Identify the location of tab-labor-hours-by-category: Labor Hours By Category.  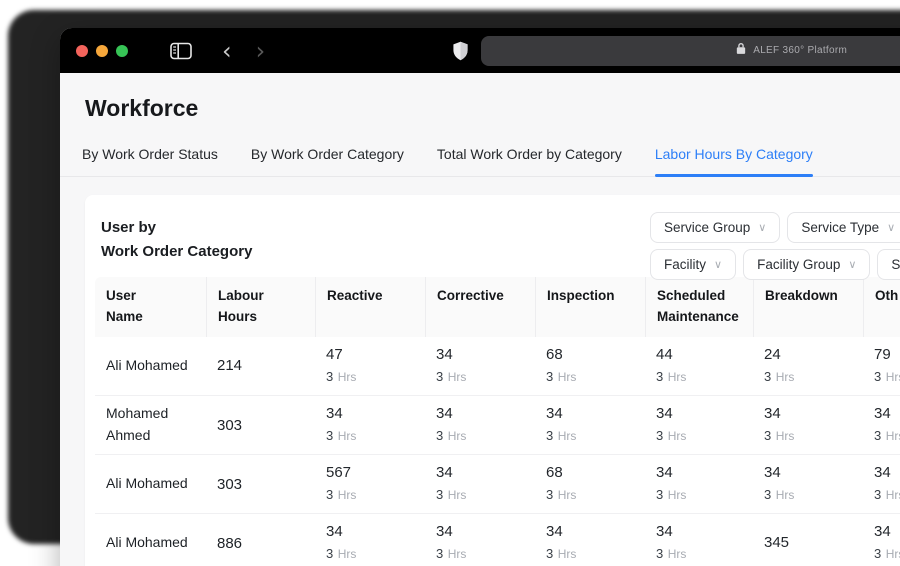
(733, 158).